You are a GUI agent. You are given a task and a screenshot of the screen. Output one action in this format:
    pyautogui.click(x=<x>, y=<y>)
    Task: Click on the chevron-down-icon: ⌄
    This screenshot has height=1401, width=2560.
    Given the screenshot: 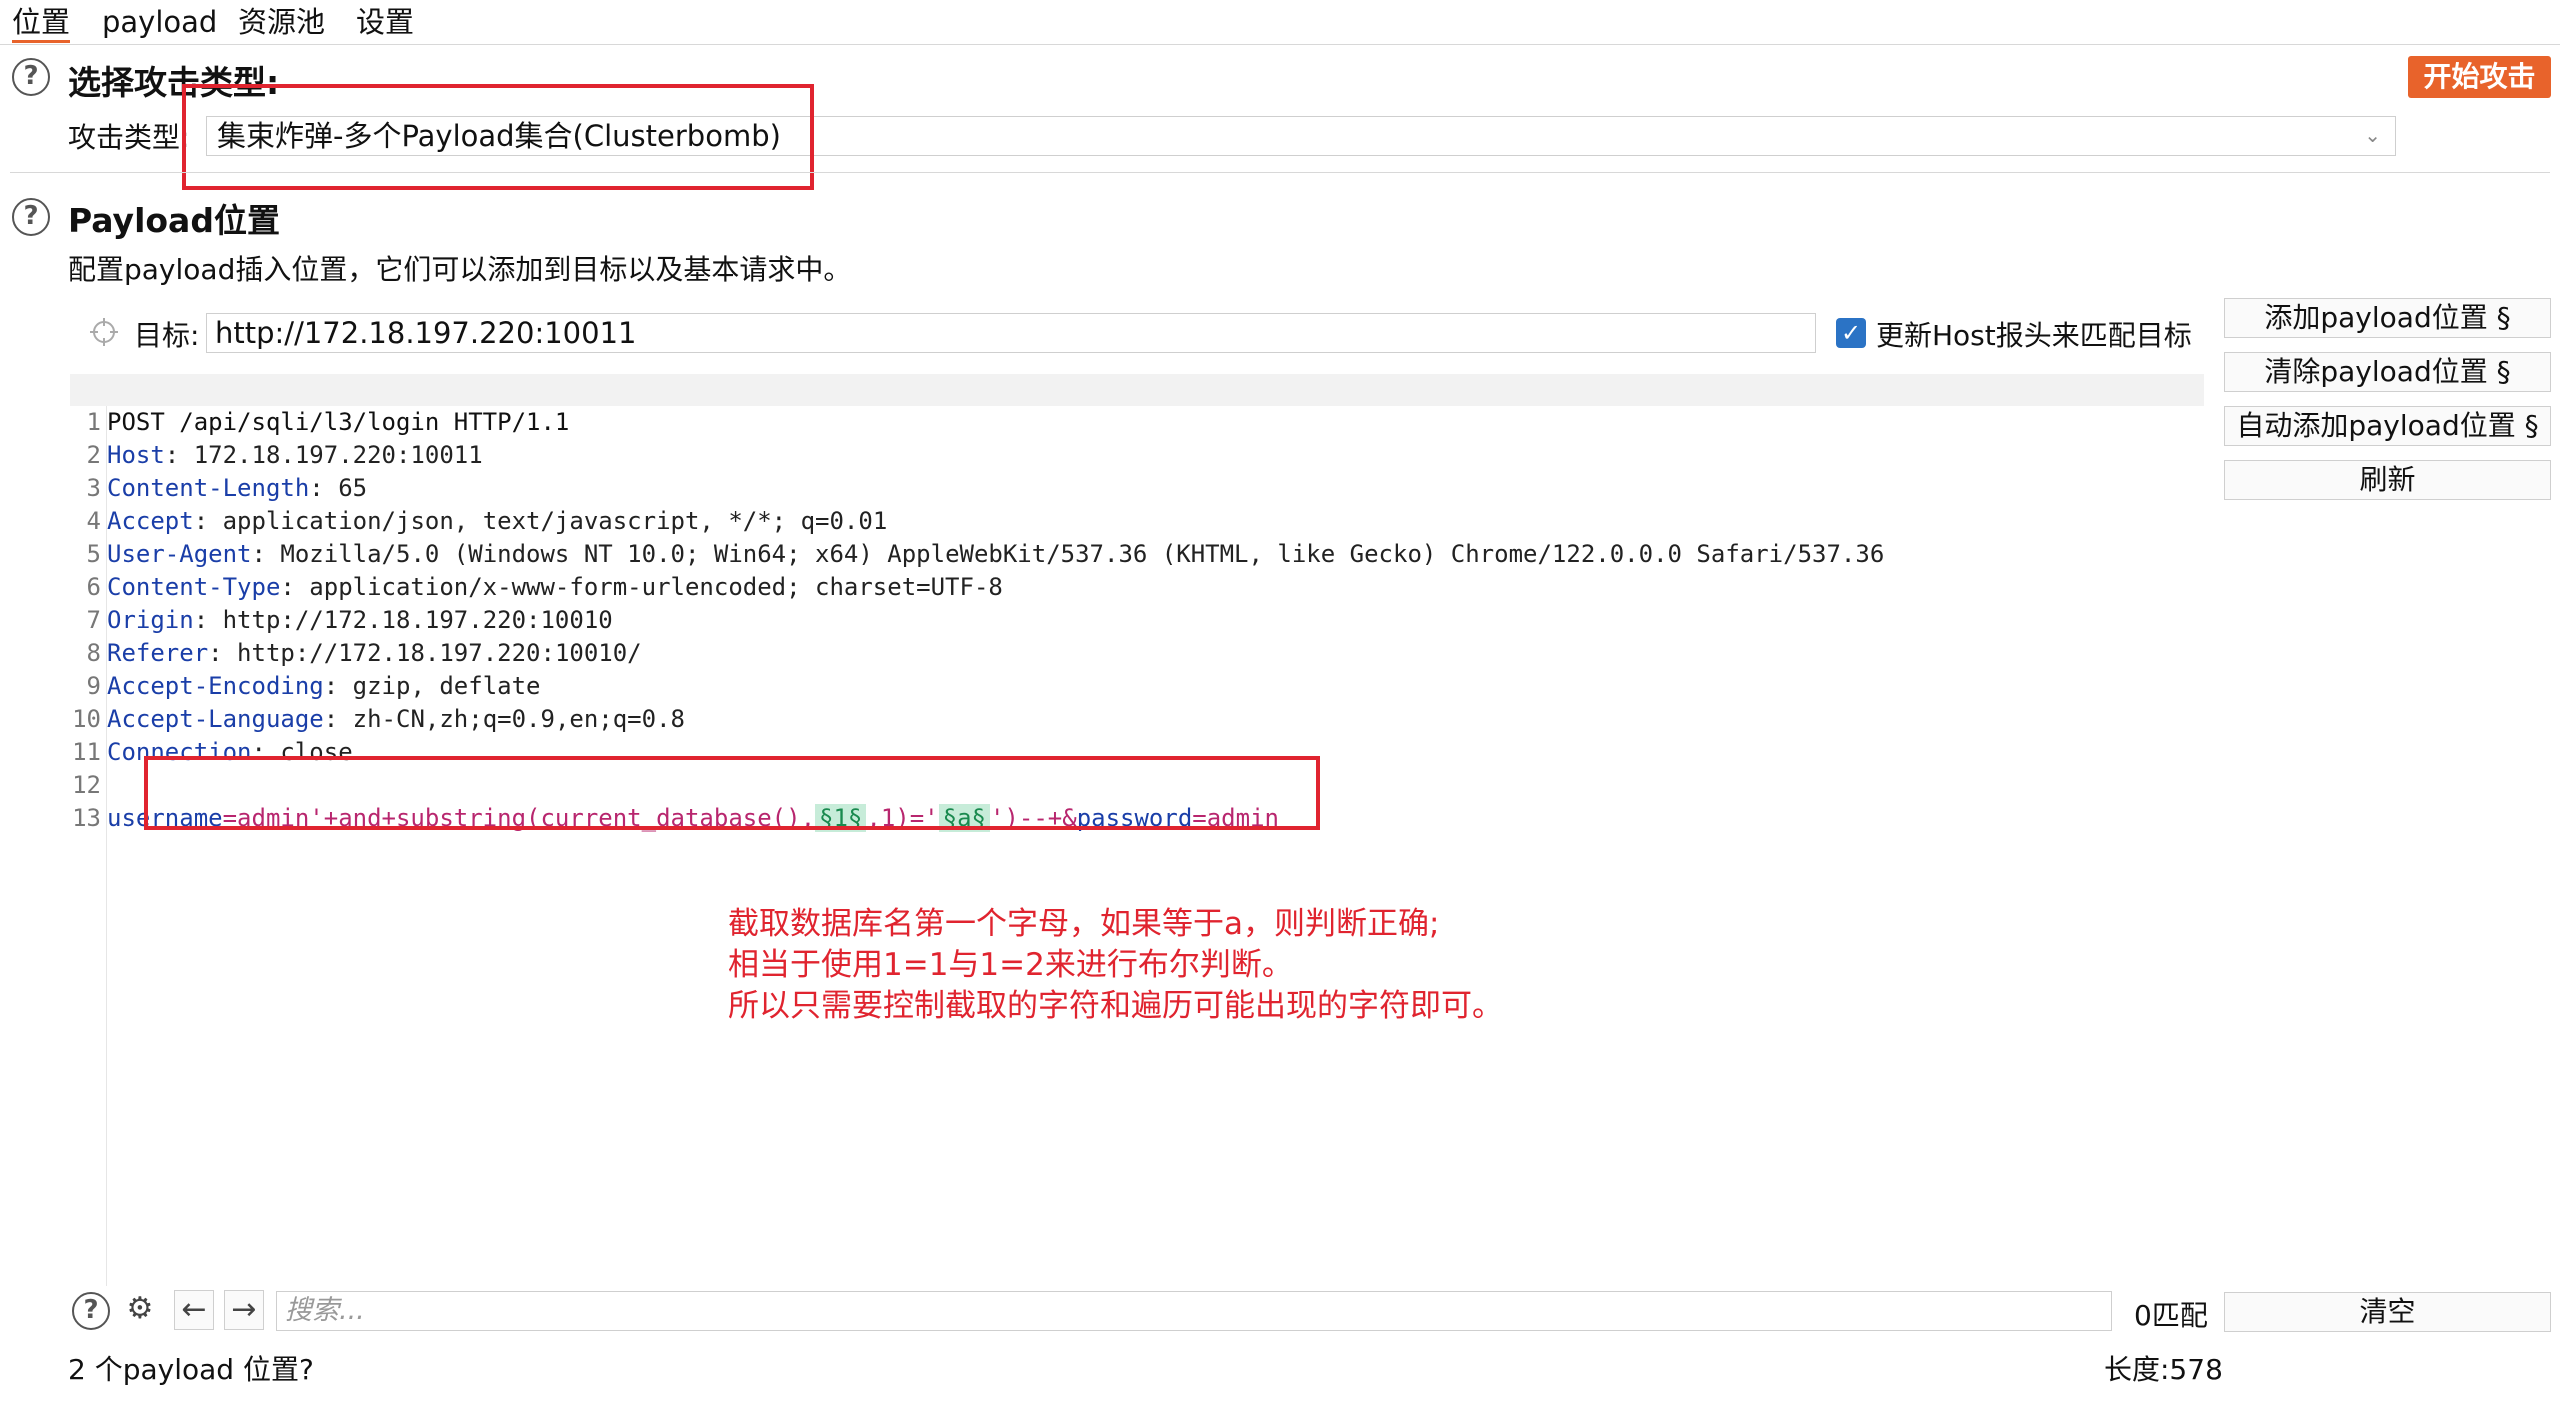 What is the action you would take?
    pyautogui.click(x=2372, y=135)
    